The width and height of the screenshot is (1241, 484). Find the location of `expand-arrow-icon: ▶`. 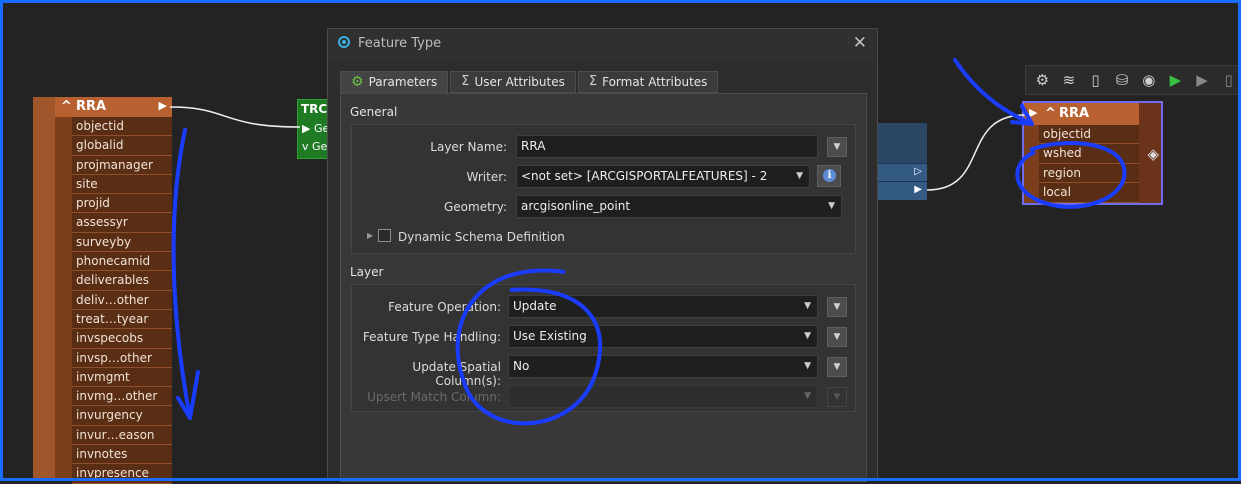

expand-arrow-icon: ▶ is located at coordinates (370, 235).